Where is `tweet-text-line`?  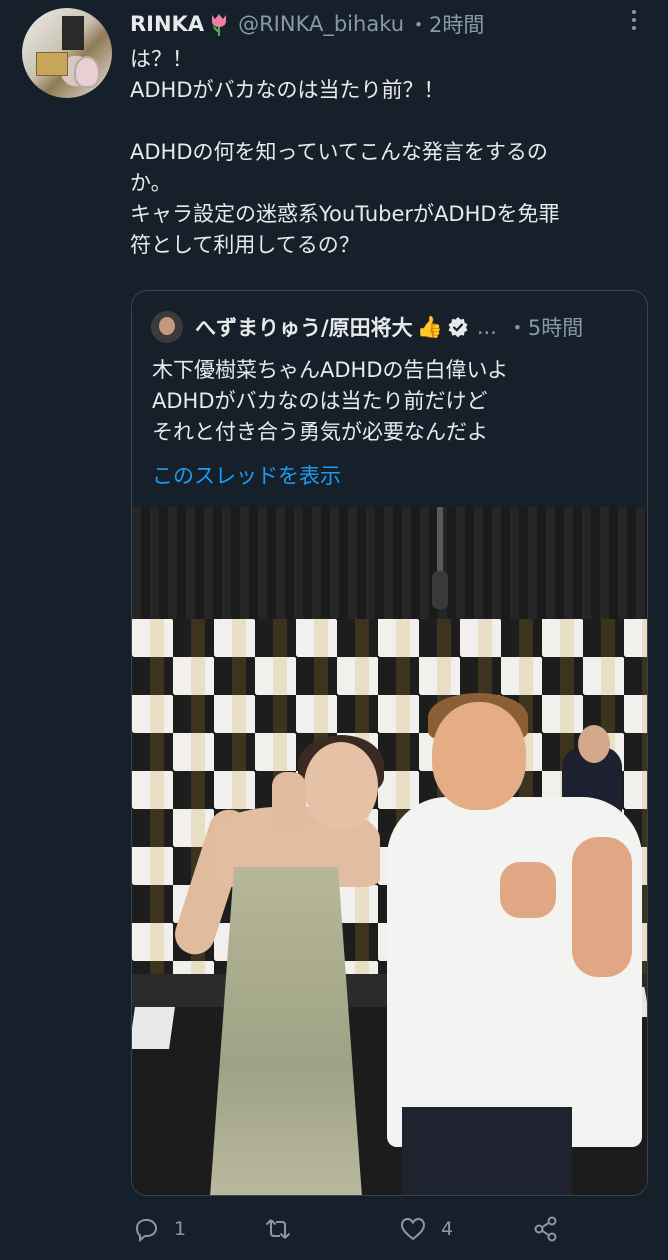 tweet-text-line is located at coordinates (390, 121).